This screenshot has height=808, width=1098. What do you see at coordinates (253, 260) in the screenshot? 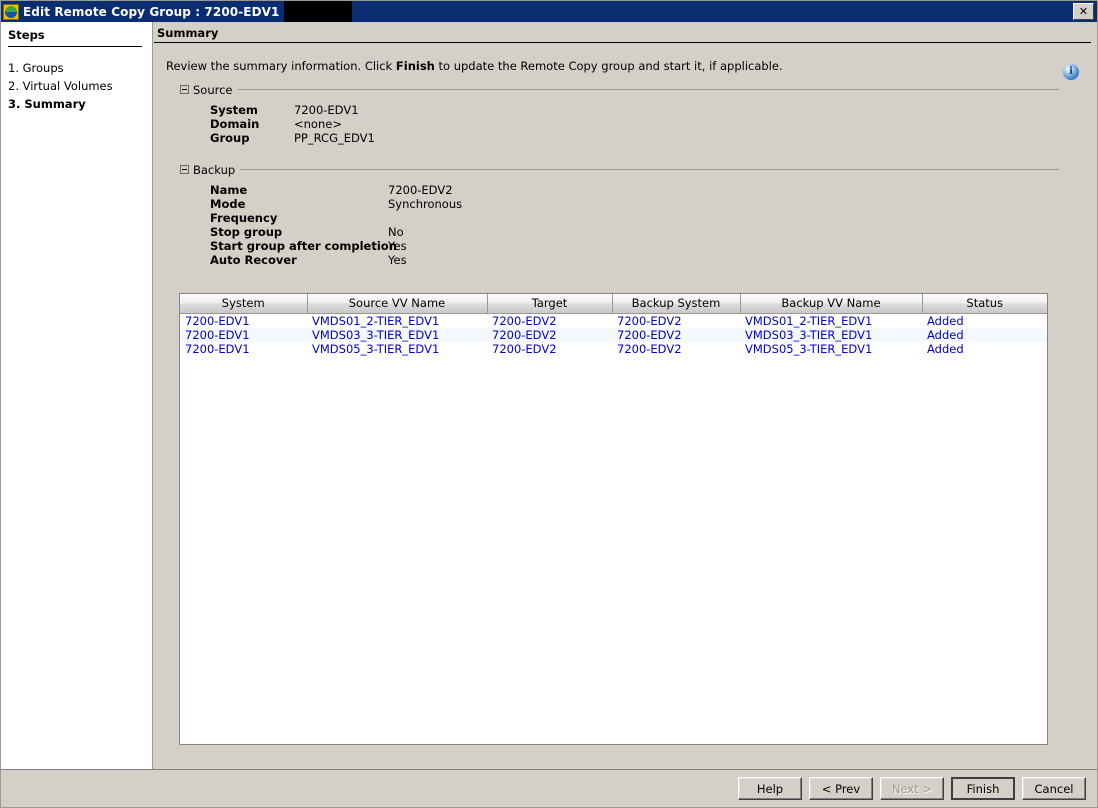
I see `backup-field-auto-recover-label: Auto Recover` at bounding box center [253, 260].